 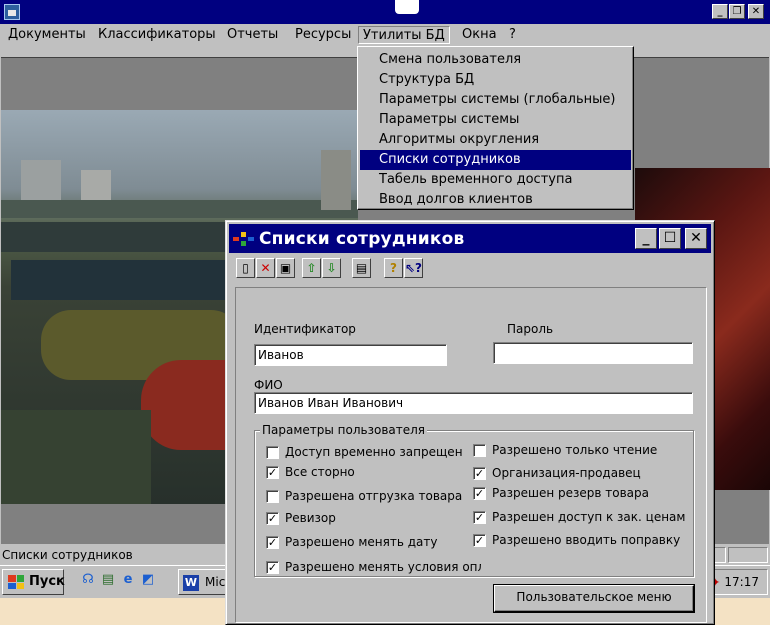 I want to click on arrow-down-icon: ⇩, so click(x=331, y=268).